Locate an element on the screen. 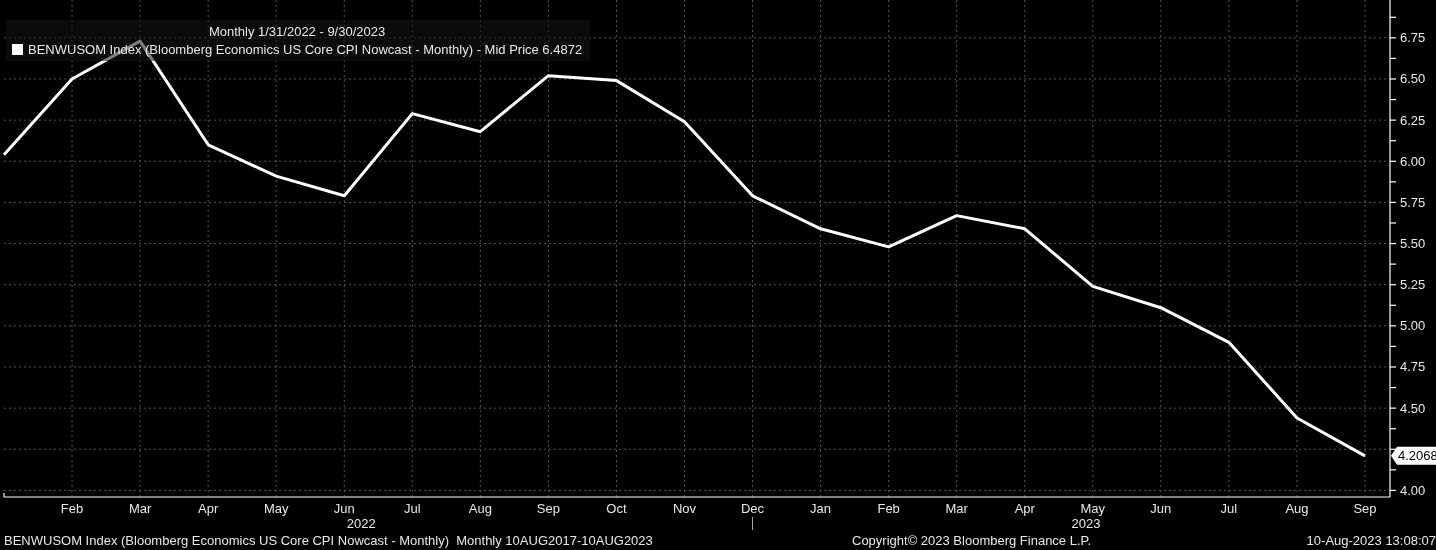  legend-series-label: BENWUSOM Index (Bloomberg Economics US Core CPI Nowcast - Monthly) - Mid Price 6.4872 is located at coordinates (305, 49).